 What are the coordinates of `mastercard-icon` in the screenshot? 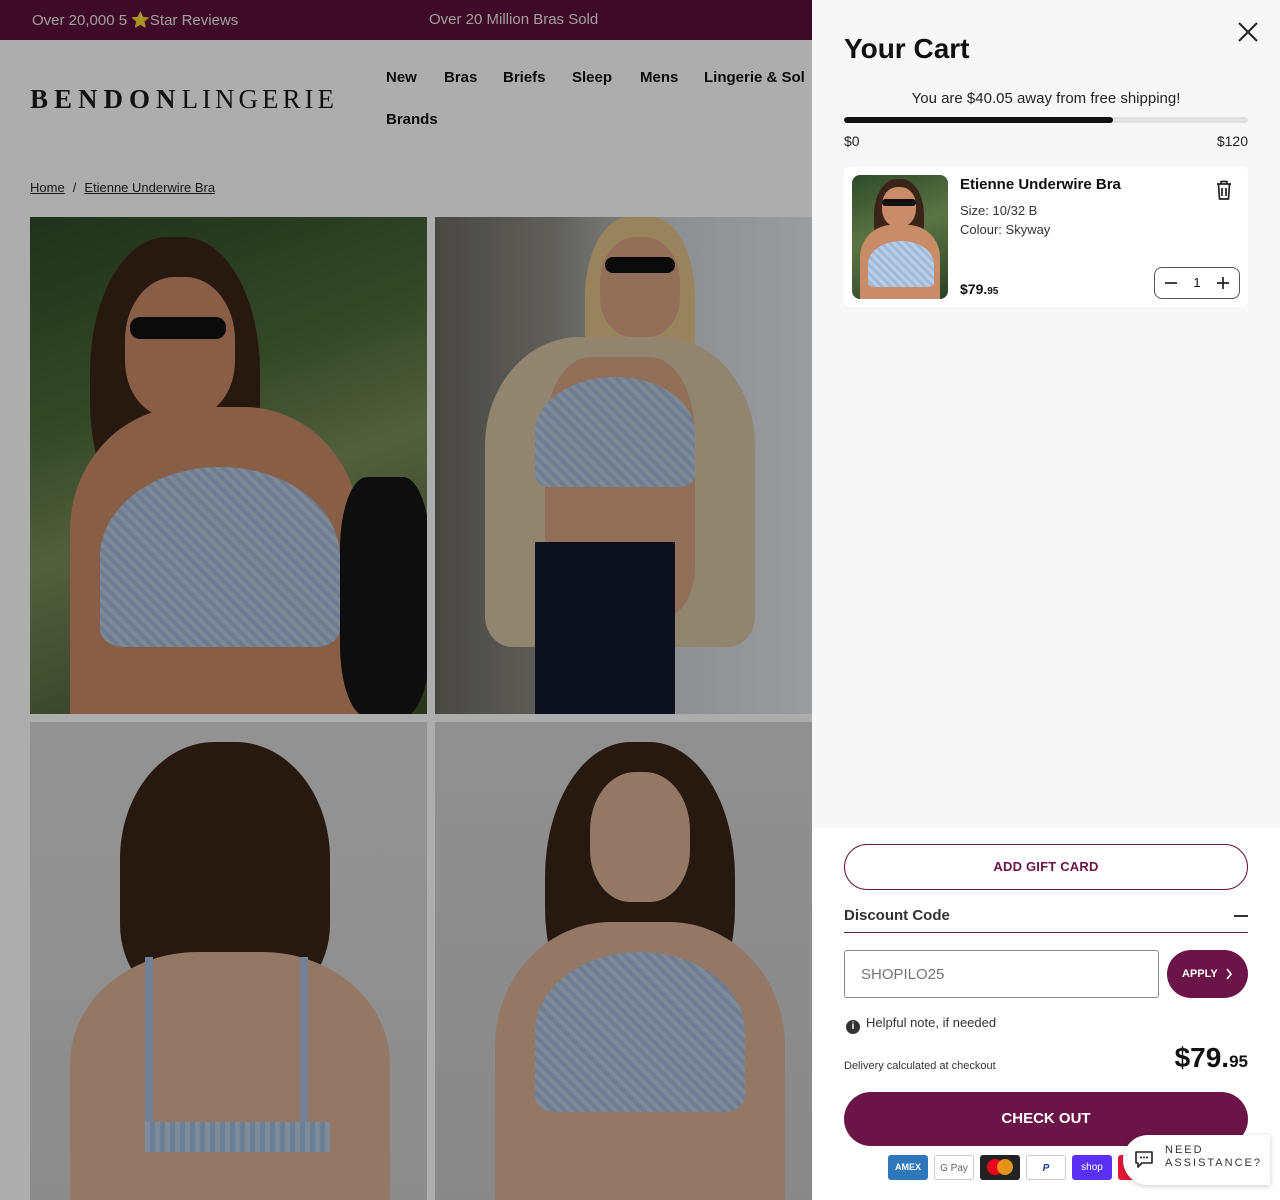 It's located at (1000, 1167).